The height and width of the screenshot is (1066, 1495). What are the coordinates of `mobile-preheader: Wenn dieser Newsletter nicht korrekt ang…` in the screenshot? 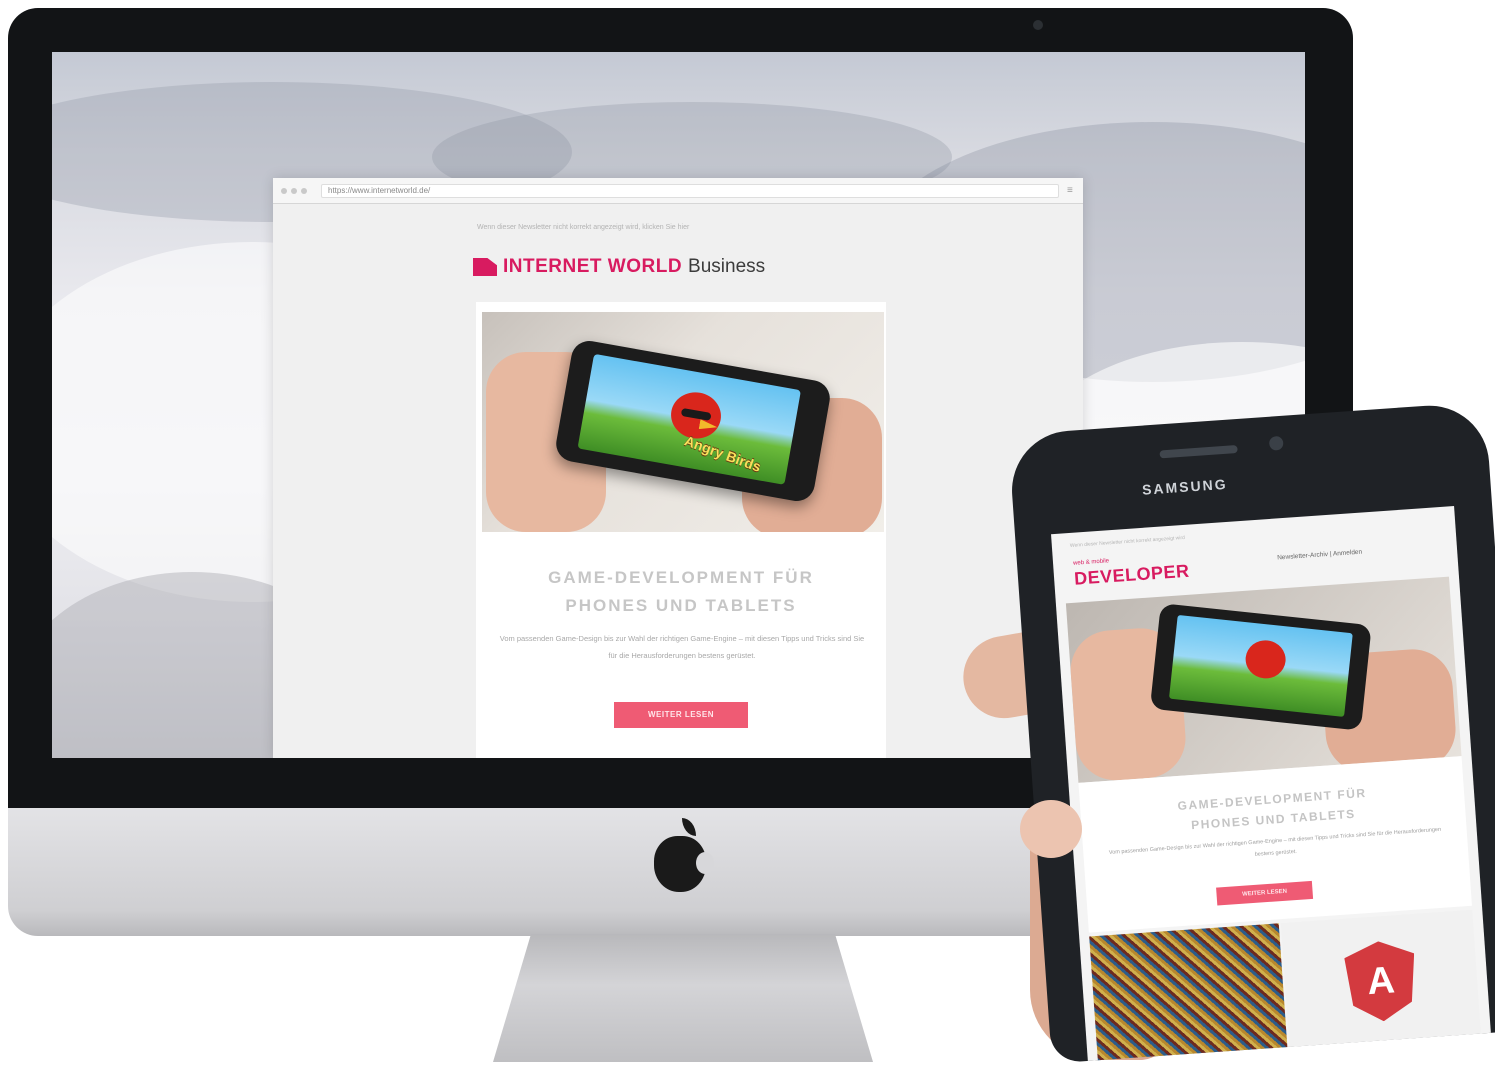 It's located at (1127, 542).